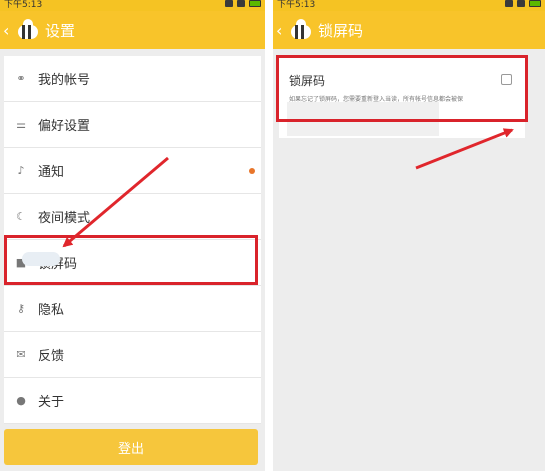 This screenshot has height=471, width=545. What do you see at coordinates (21, 124) in the screenshot?
I see `sliders-icon: ⚌` at bounding box center [21, 124].